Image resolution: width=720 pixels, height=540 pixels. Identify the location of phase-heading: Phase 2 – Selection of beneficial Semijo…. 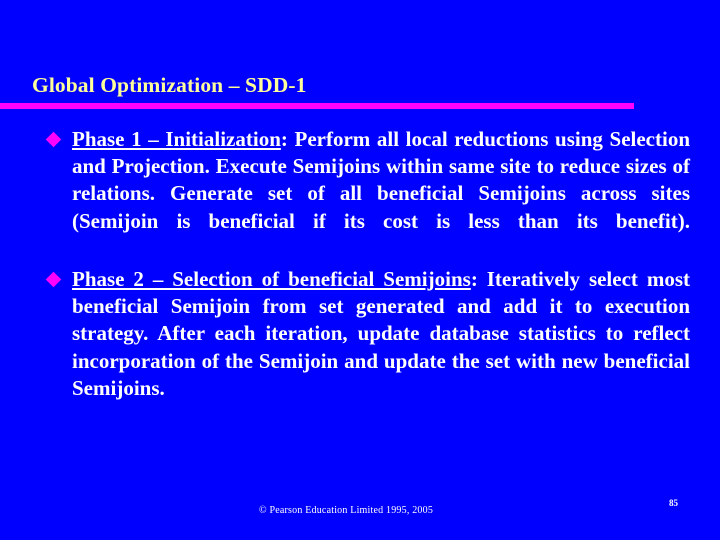
(271, 279).